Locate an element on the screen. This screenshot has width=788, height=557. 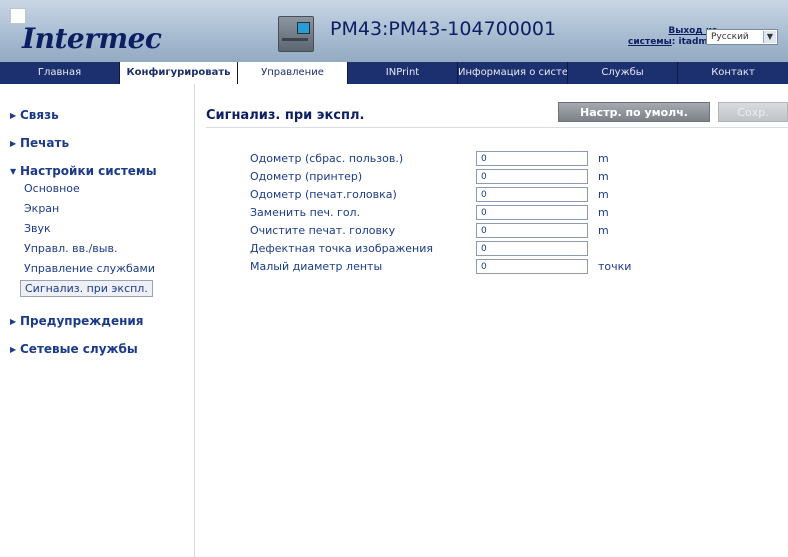
tab-services: Службы is located at coordinates (623, 73).